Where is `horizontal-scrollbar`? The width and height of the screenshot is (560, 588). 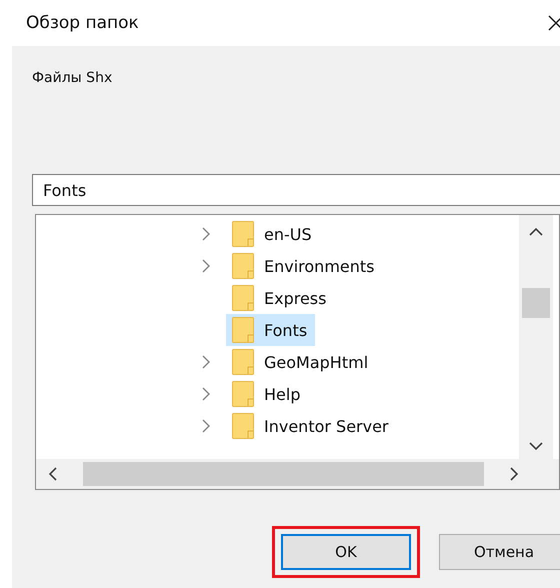 horizontal-scrollbar is located at coordinates (297, 474).